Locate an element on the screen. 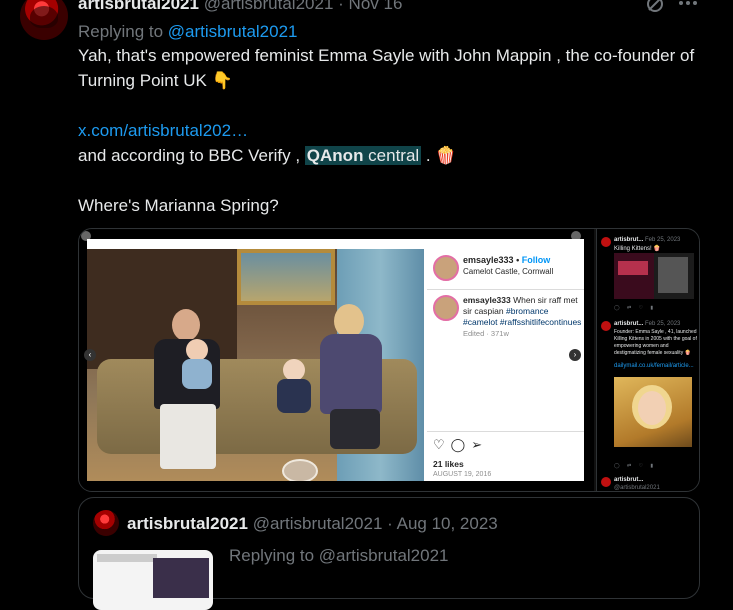 The image size is (733, 610). painting is located at coordinates (286, 277).